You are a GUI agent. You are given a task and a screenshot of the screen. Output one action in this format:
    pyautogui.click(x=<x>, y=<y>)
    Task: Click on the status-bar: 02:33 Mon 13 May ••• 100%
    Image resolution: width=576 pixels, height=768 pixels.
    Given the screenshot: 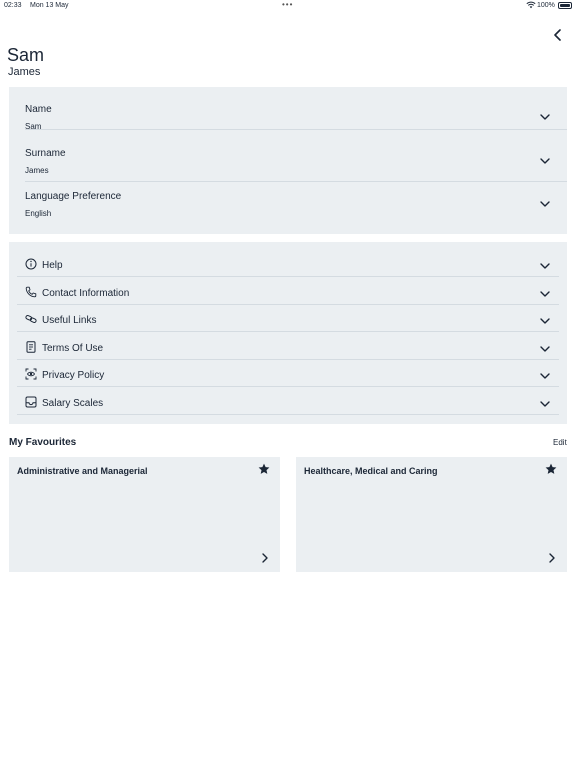 What is the action you would take?
    pyautogui.click(x=288, y=6)
    